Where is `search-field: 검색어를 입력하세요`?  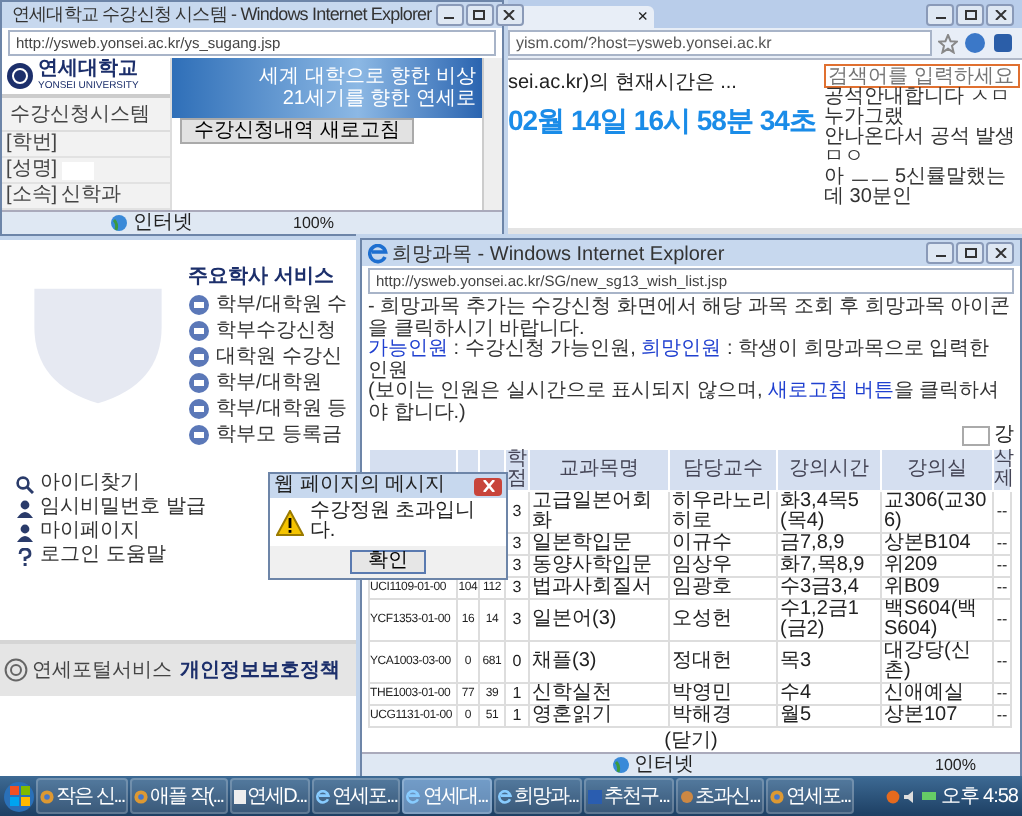
search-field: 검색어를 입력하세요 is located at coordinates (922, 76).